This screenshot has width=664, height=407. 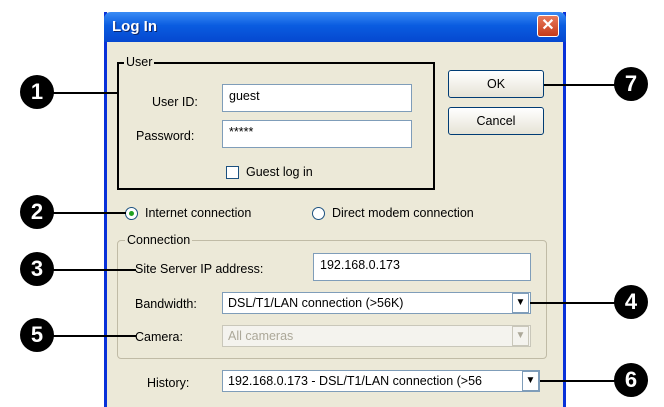 I want to click on bandwidth-dropdown-arrow-icon: ▼, so click(x=520, y=303).